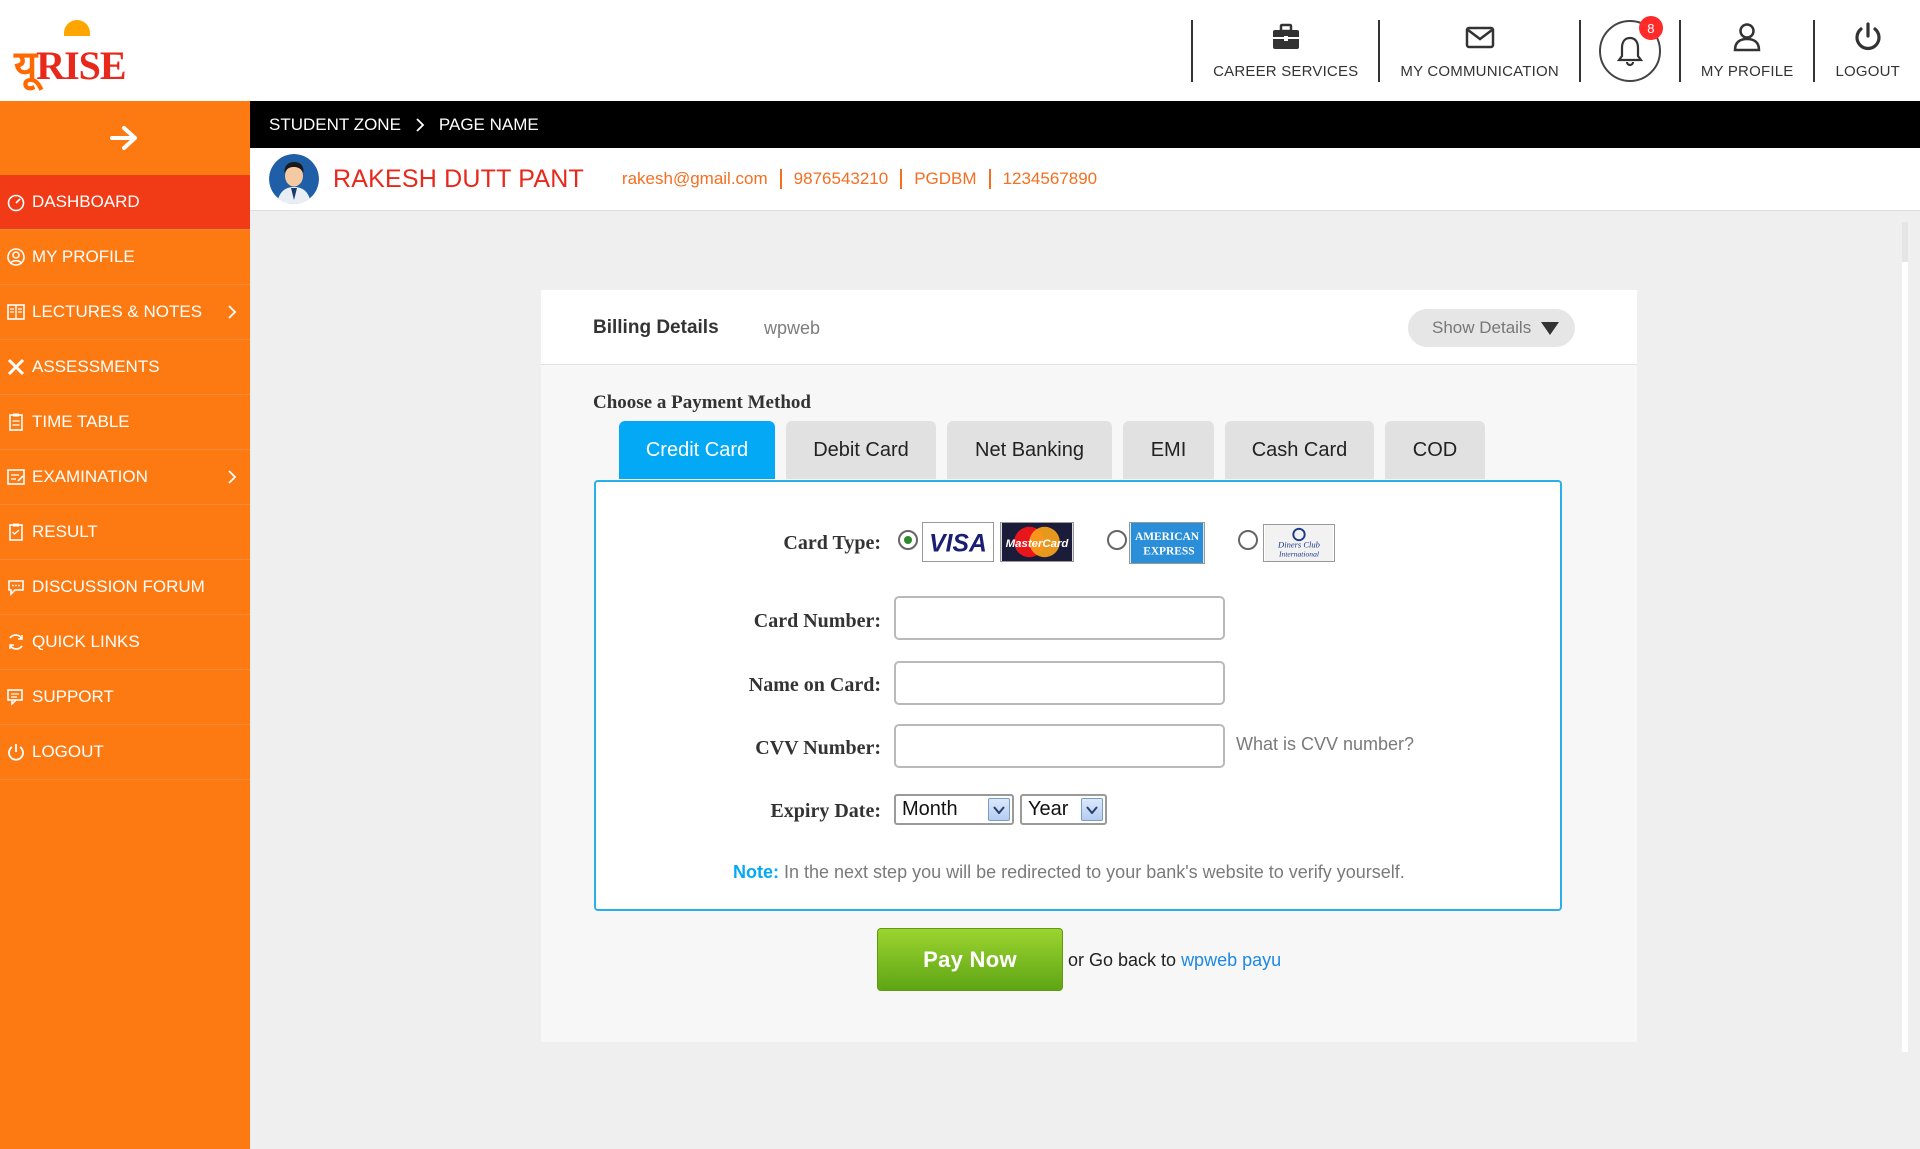  What do you see at coordinates (96, 366) in the screenshot?
I see `sidebar-item-label: ASSESSMENTS` at bounding box center [96, 366].